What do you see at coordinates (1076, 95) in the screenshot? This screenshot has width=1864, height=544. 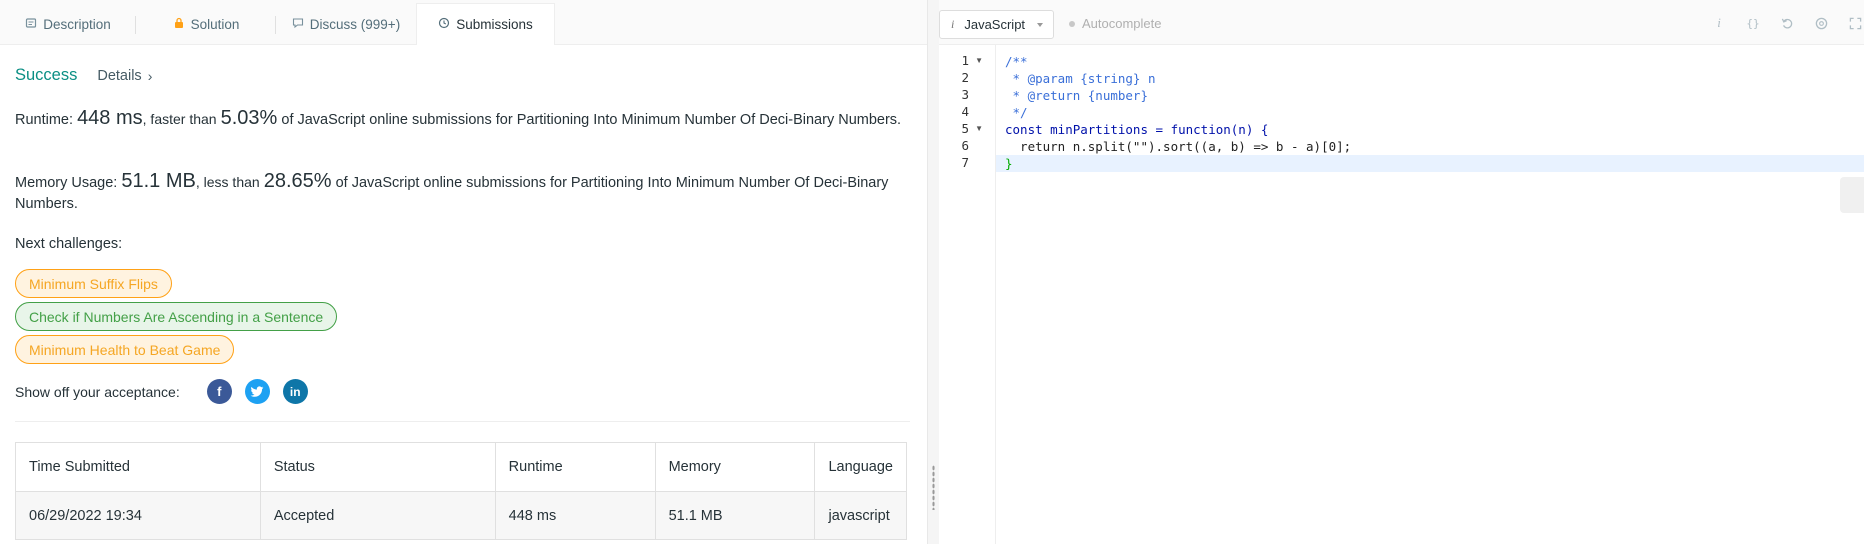 I see `code-line: * @return {number}` at bounding box center [1076, 95].